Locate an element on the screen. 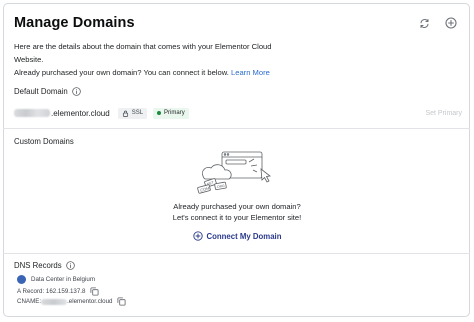  redacted-cname is located at coordinates (54, 301).